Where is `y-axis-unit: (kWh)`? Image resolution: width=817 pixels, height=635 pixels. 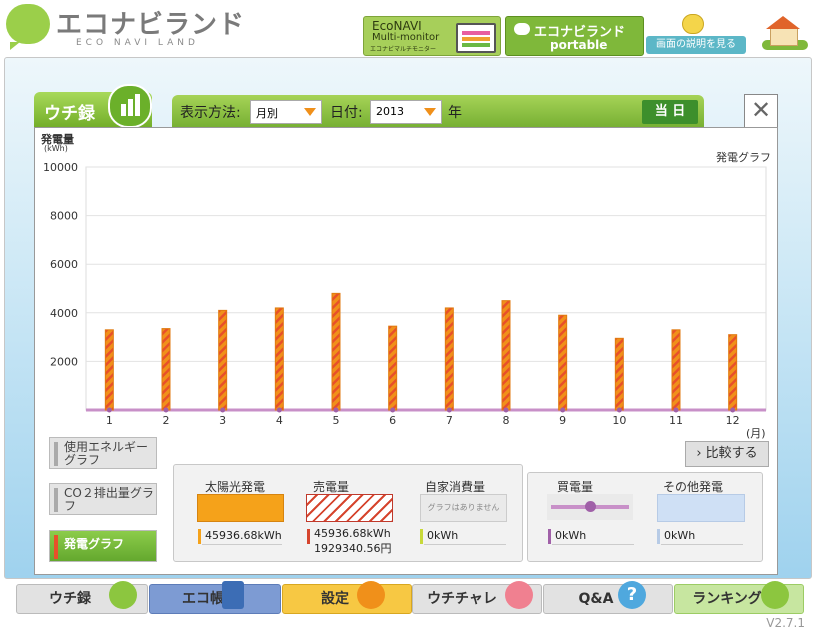
y-axis-unit: (kWh) is located at coordinates (56, 148).